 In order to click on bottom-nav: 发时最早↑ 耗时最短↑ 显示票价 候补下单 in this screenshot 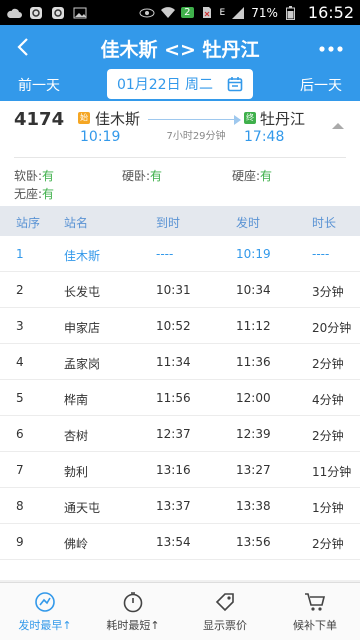, I will do `click(180, 611)`.